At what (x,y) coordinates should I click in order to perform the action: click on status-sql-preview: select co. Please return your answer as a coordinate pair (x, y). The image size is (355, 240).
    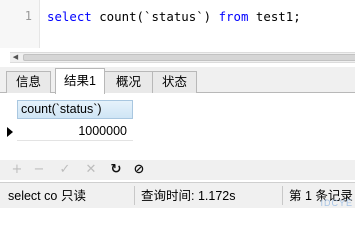
    Looking at the image, I should click on (33, 196).